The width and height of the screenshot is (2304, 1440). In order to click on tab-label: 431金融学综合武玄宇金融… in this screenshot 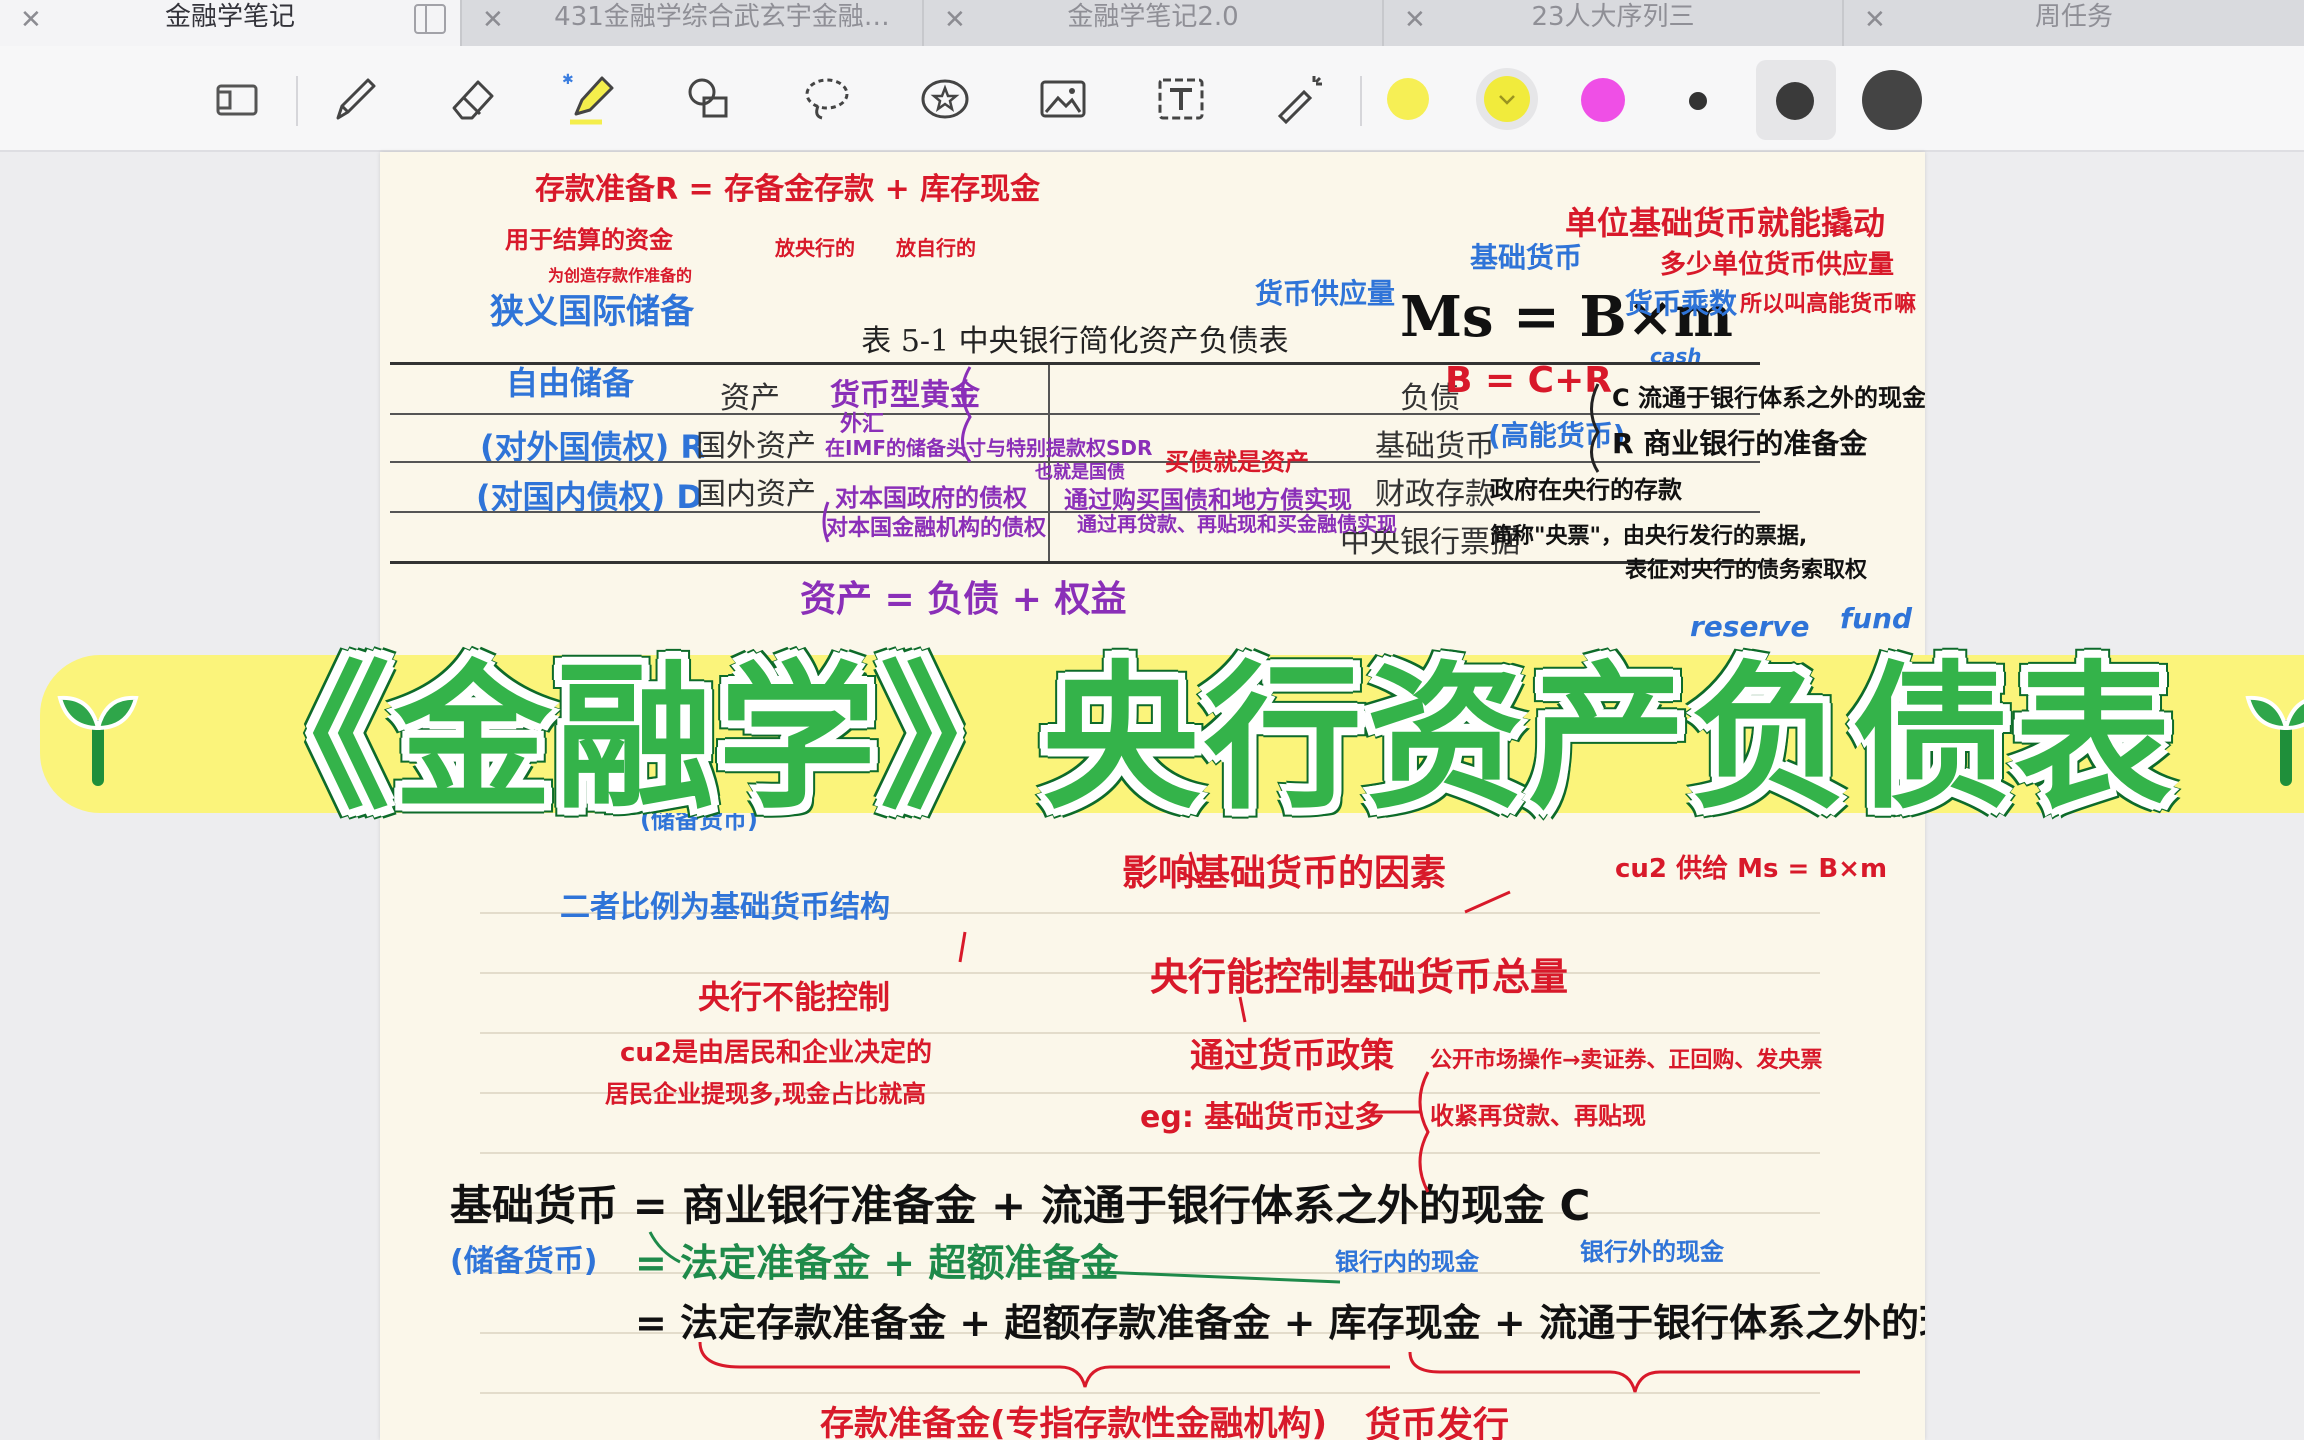, I will do `click(722, 17)`.